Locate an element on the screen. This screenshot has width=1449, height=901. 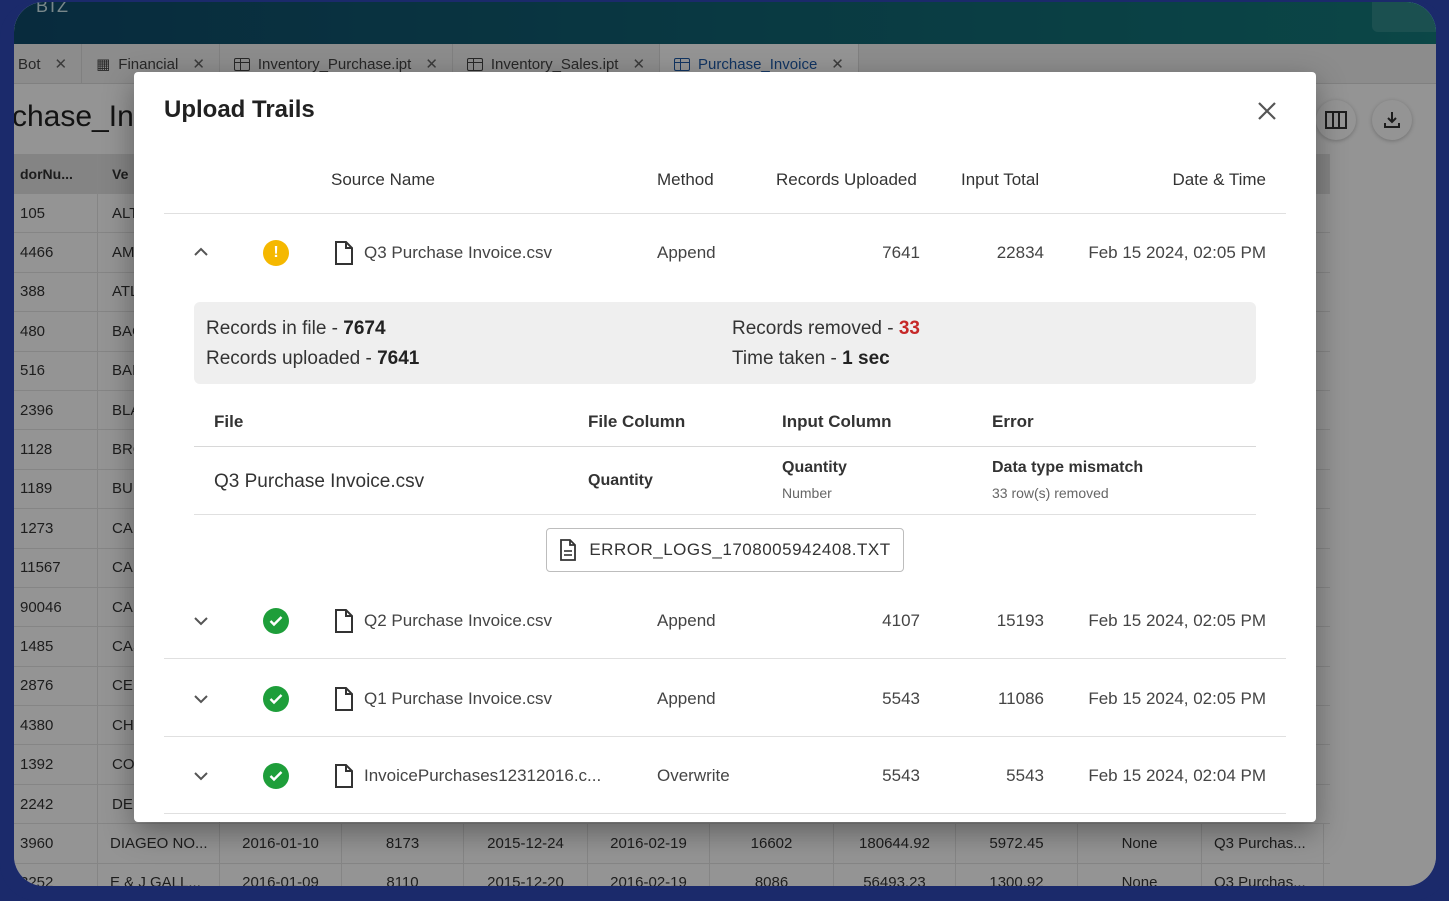
close-button is located at coordinates (1267, 111).